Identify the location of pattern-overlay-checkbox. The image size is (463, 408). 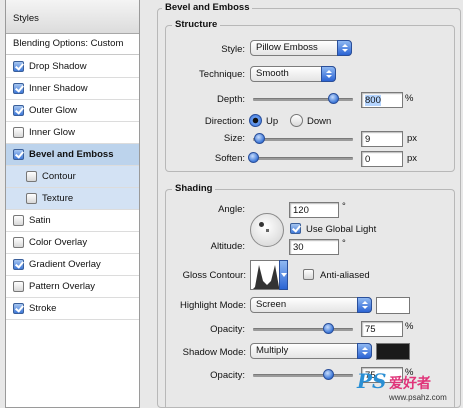
(18, 286).